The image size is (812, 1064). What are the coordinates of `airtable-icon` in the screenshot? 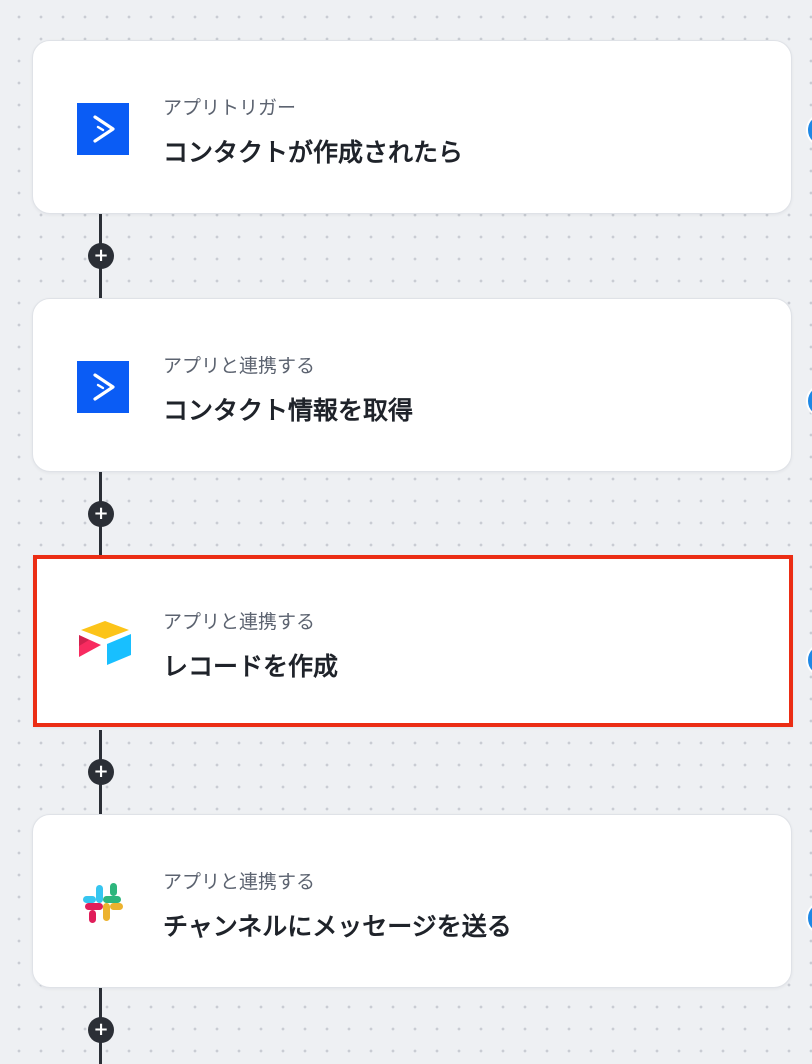 It's located at (104, 643).